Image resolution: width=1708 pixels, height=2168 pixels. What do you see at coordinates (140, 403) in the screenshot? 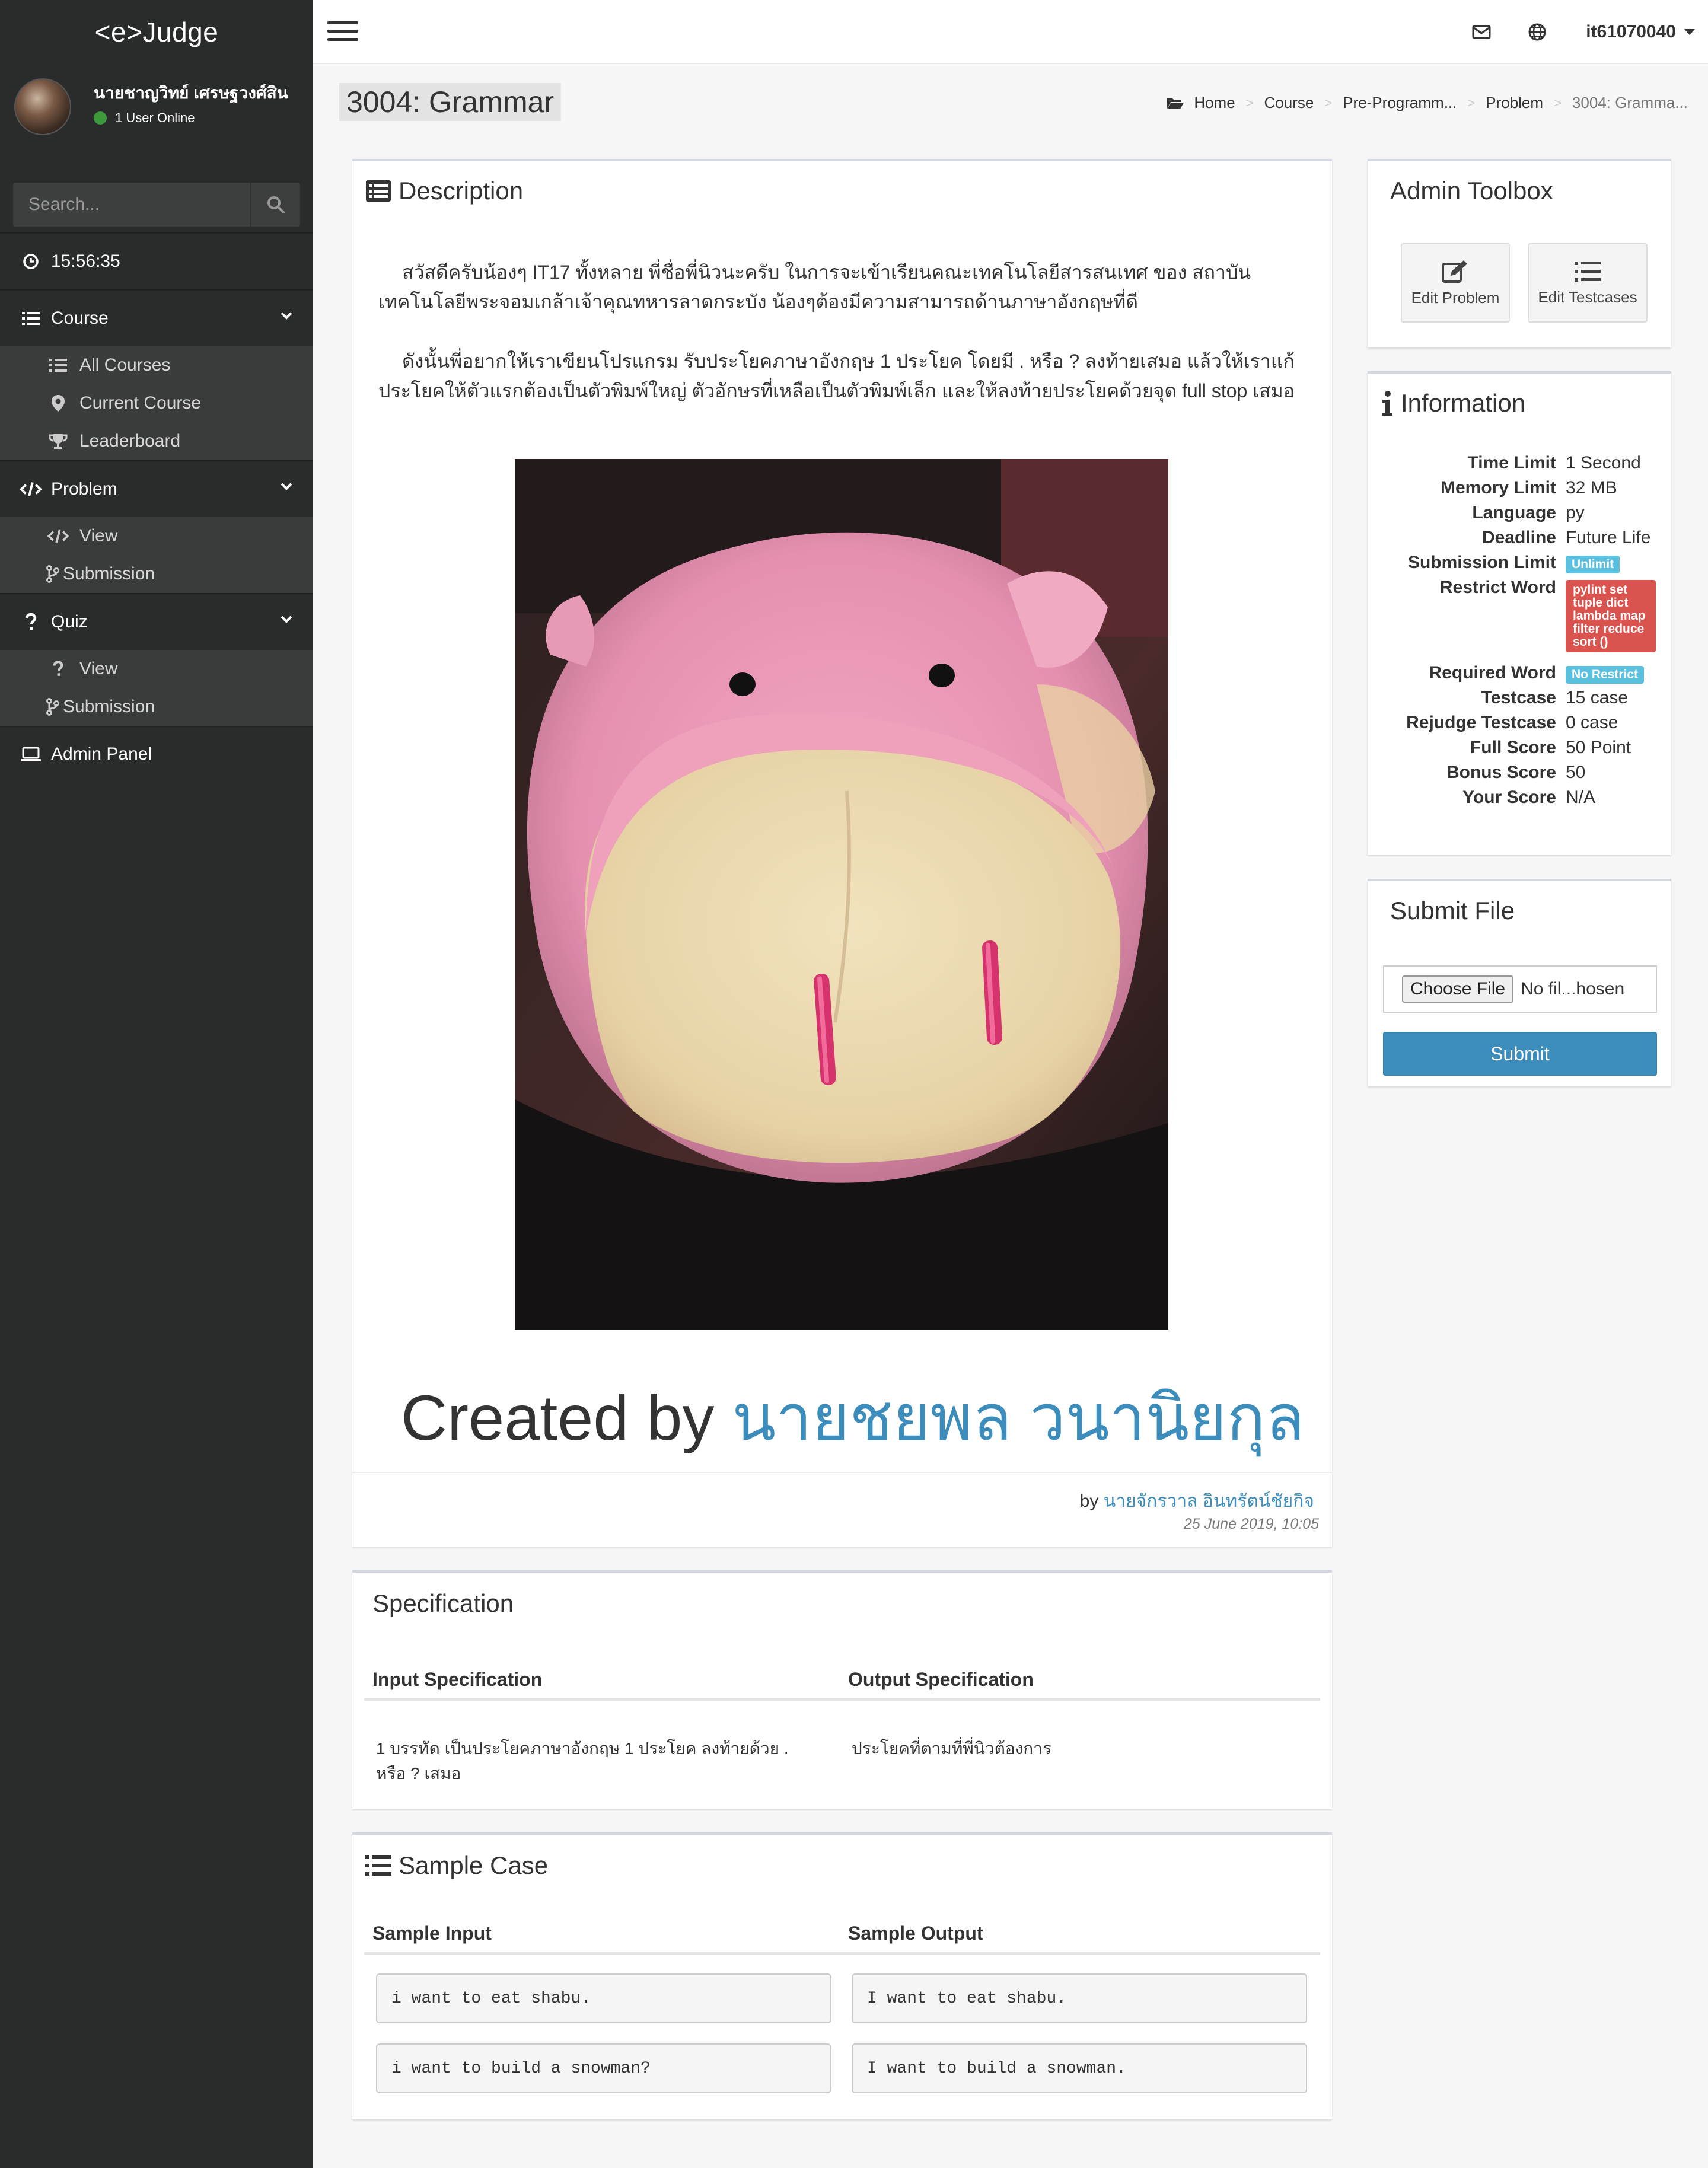
I see `sub-item-label: Current Course` at bounding box center [140, 403].